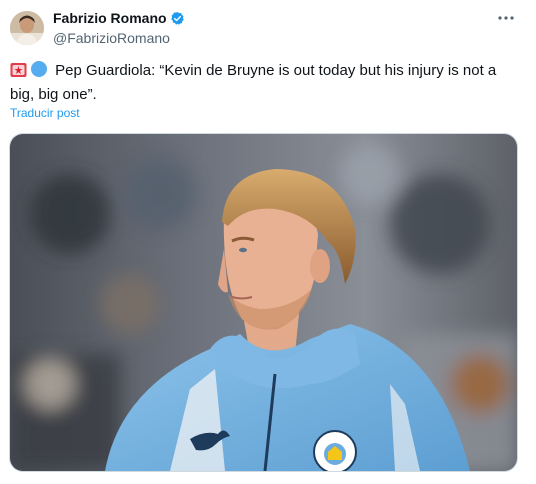  I want to click on light-blue-circle-emoji, so click(39, 72).